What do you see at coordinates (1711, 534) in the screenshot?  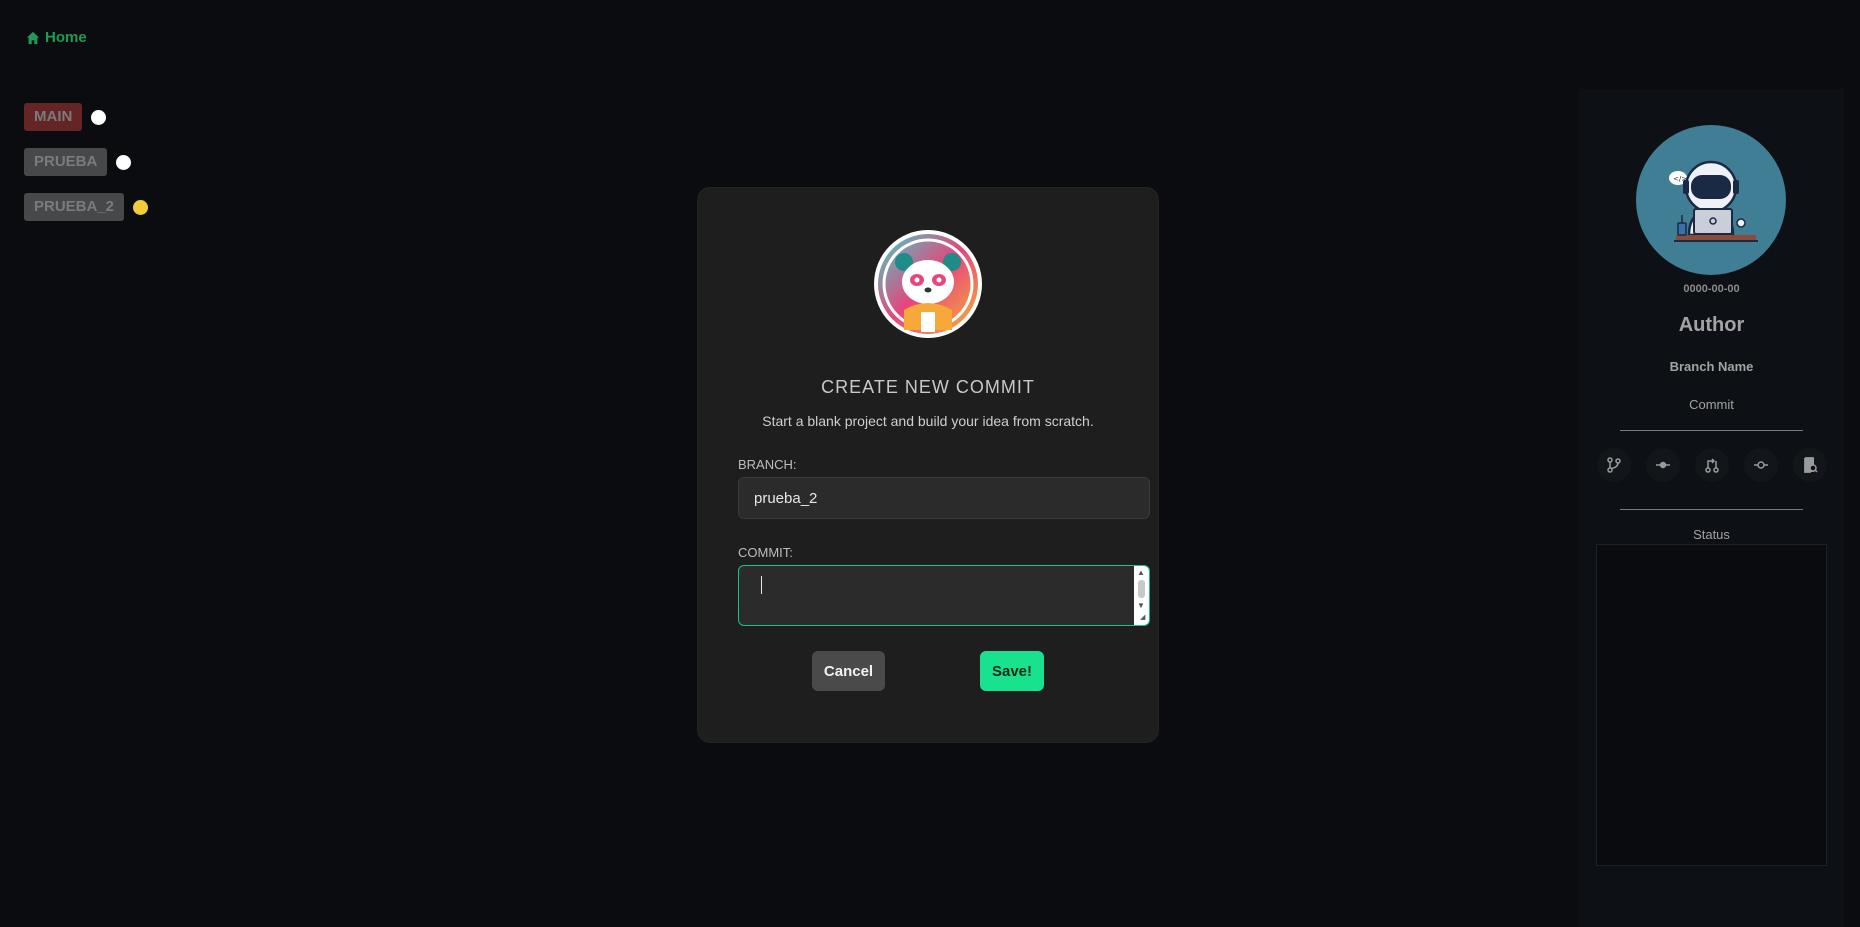 I see `status-label: Status` at bounding box center [1711, 534].